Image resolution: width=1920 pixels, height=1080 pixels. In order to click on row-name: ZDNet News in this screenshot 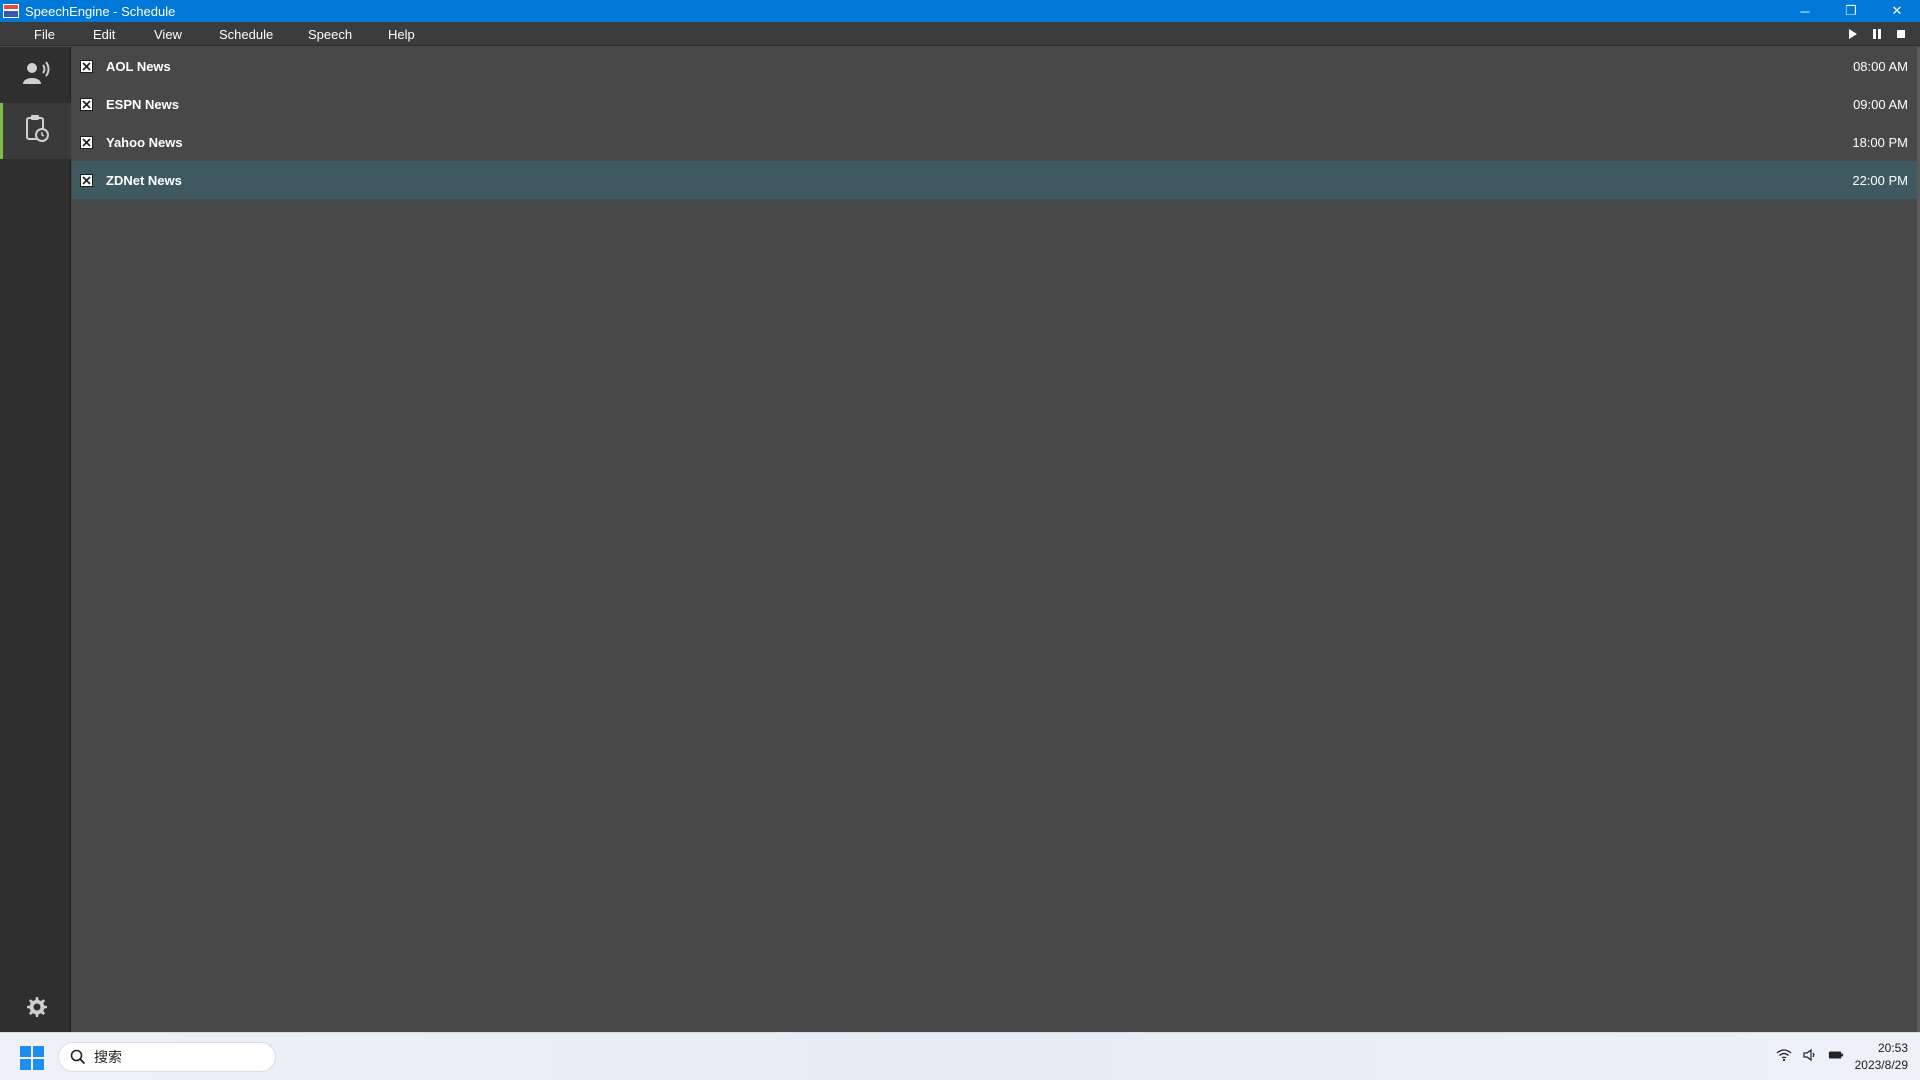, I will do `click(144, 180)`.